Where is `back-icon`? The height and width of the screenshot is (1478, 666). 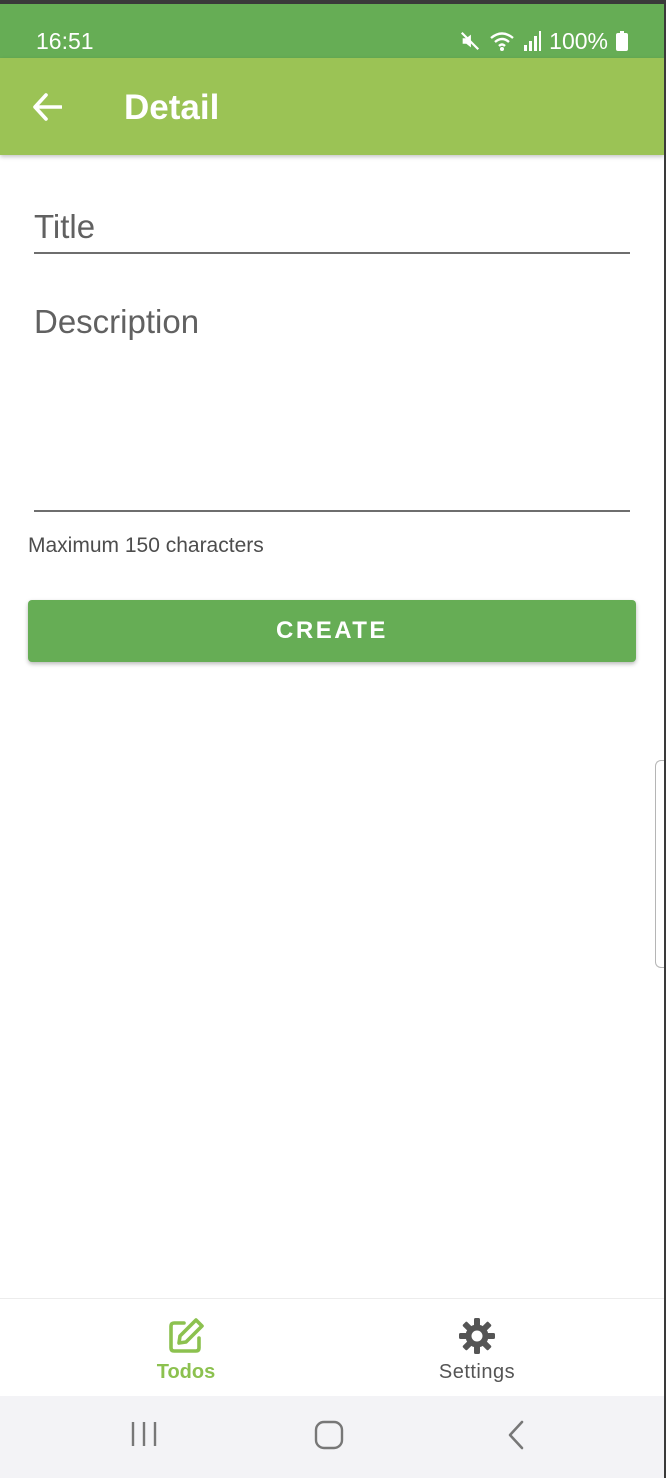 back-icon is located at coordinates (516, 1435).